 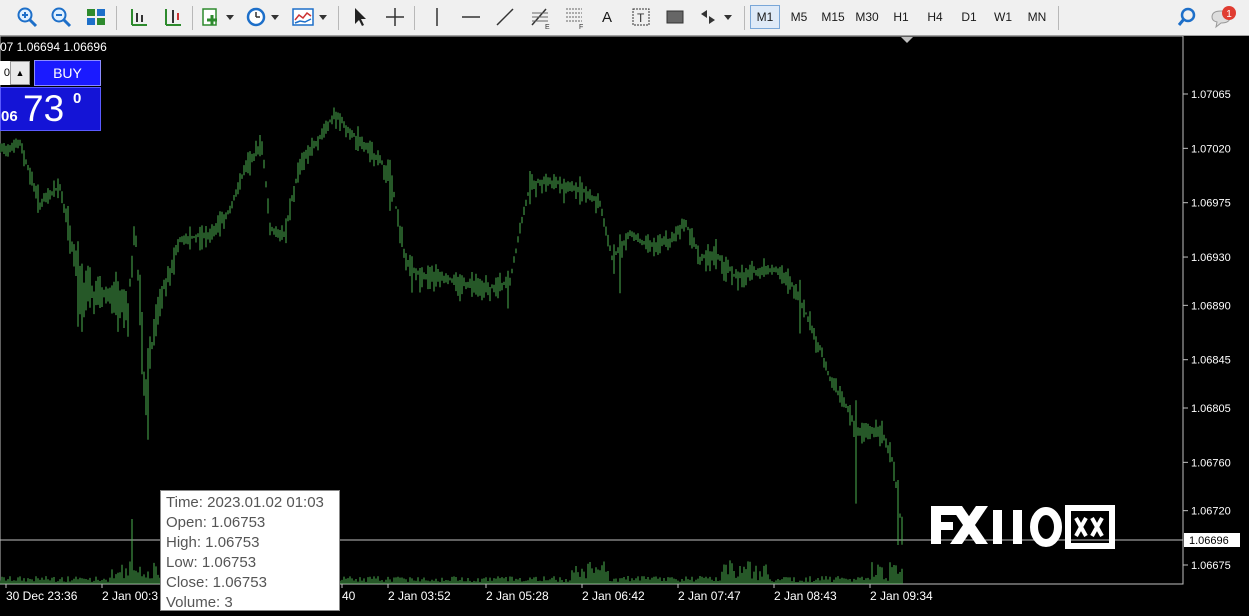 I want to click on tooltip-volume: Volume: 3, so click(x=199, y=602).